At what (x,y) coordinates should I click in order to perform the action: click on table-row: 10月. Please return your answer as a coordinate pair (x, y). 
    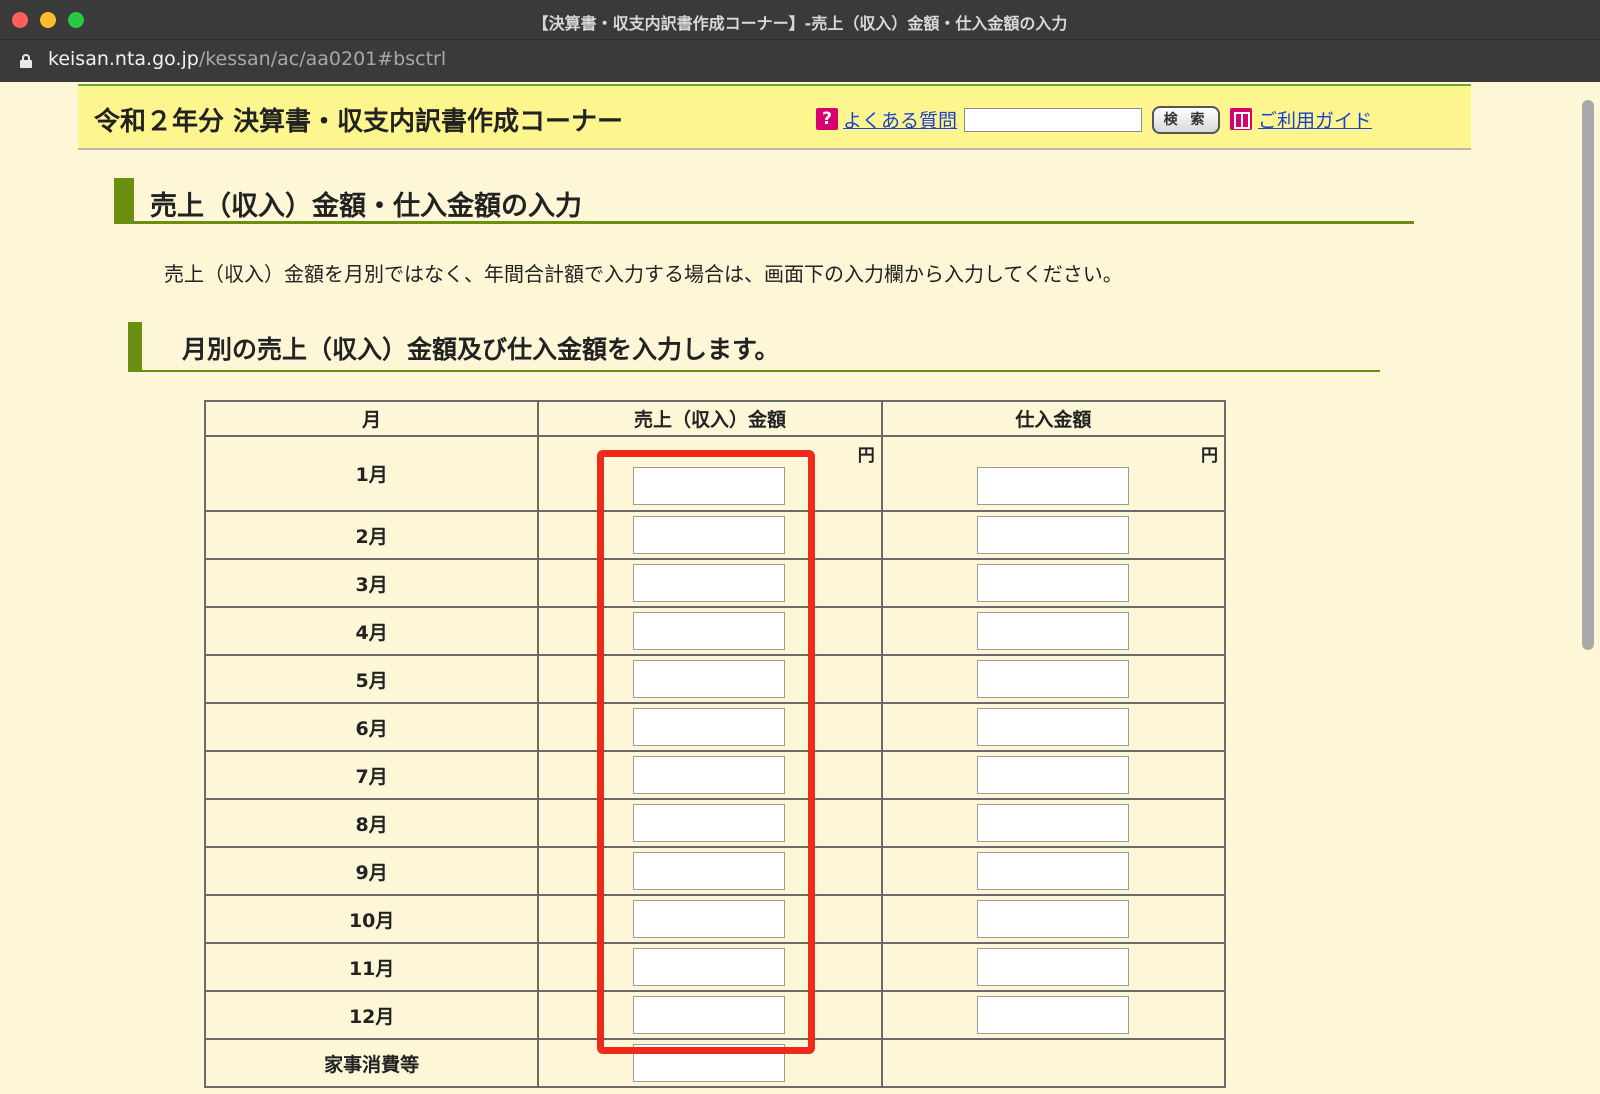
    Looking at the image, I should click on (715, 919).